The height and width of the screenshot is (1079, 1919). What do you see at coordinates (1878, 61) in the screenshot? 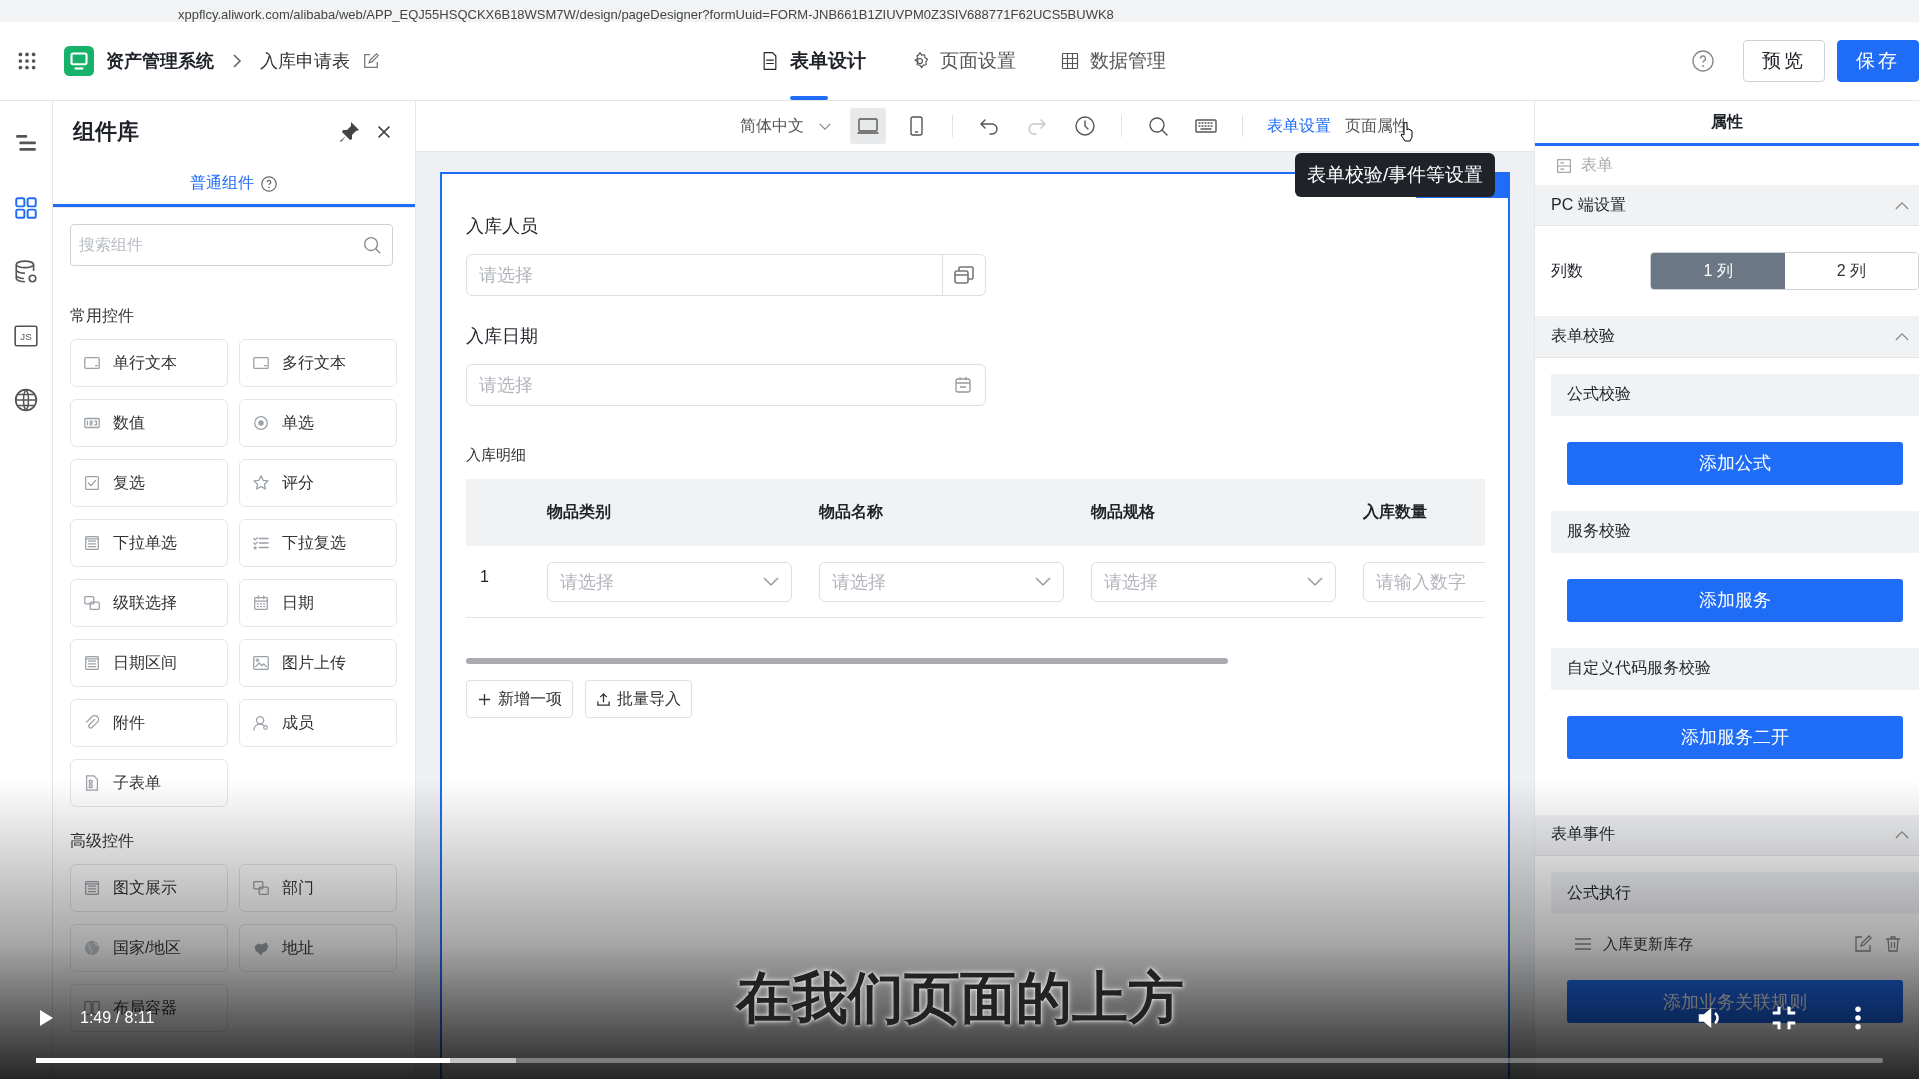
I see `save-button: 保存` at bounding box center [1878, 61].